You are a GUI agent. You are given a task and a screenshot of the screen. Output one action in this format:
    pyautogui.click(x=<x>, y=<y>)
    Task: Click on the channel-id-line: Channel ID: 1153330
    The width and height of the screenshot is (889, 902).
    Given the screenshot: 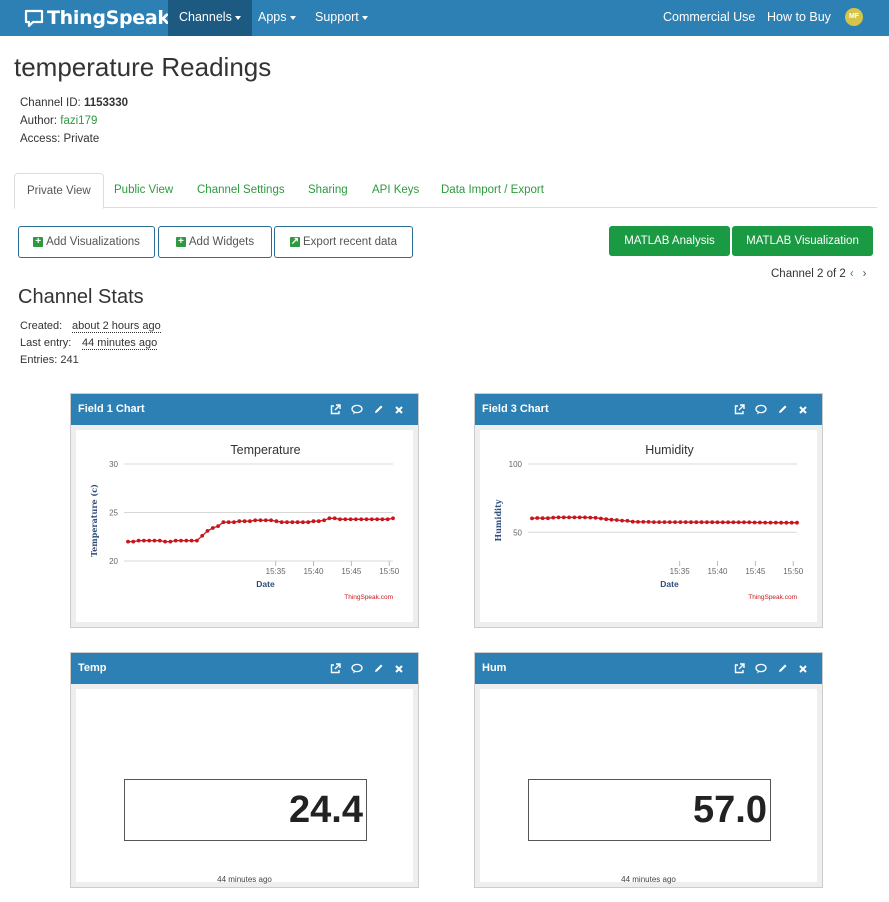 What is the action you would take?
    pyautogui.click(x=74, y=103)
    